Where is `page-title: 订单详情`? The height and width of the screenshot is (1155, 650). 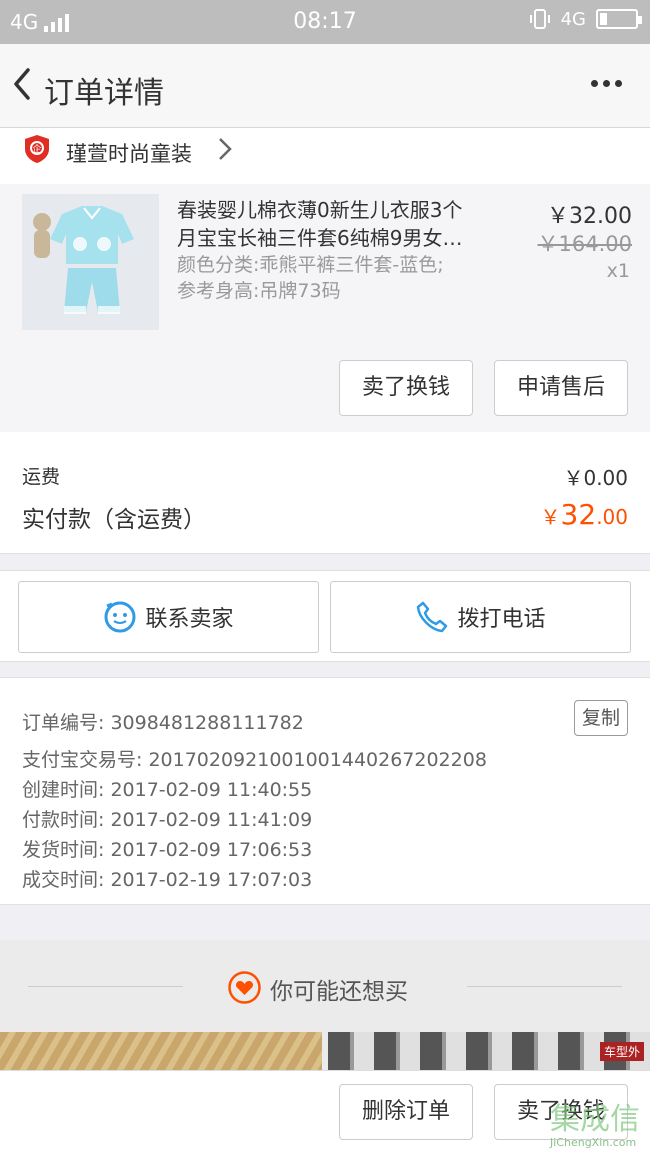 page-title: 订单详情 is located at coordinates (104, 93).